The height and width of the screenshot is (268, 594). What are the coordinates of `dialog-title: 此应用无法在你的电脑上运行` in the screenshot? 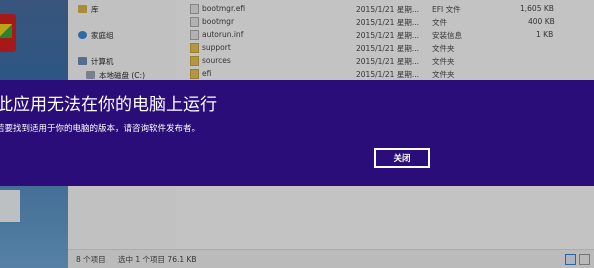 It's located at (108, 105).